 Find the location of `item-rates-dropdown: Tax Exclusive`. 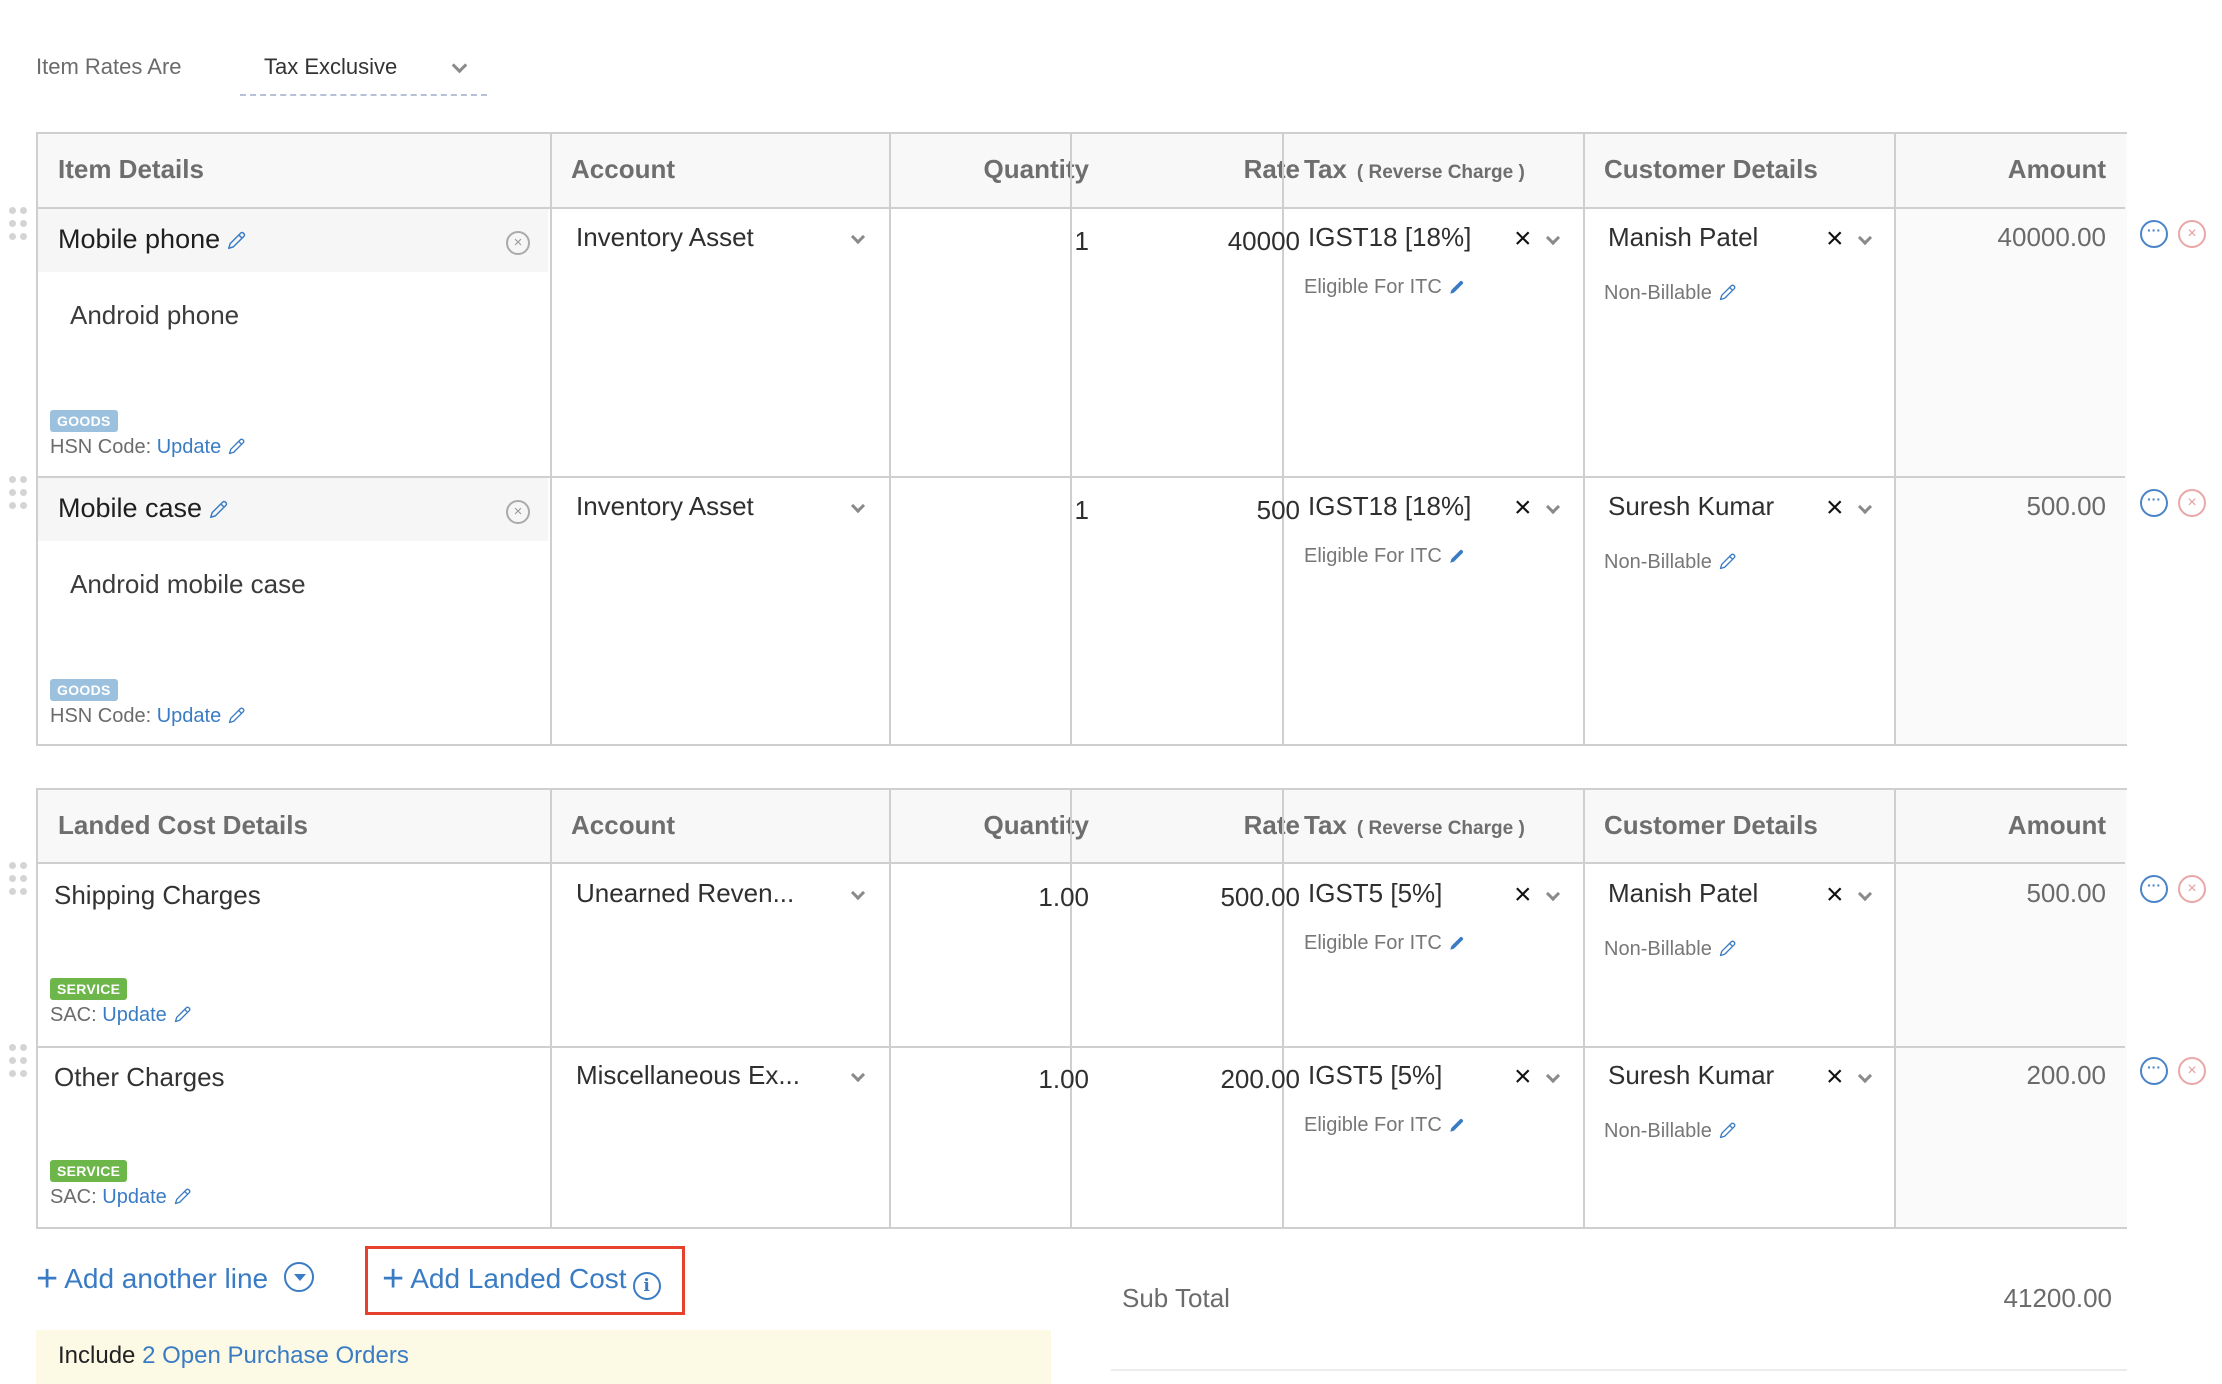

item-rates-dropdown: Tax Exclusive is located at coordinates (363, 68).